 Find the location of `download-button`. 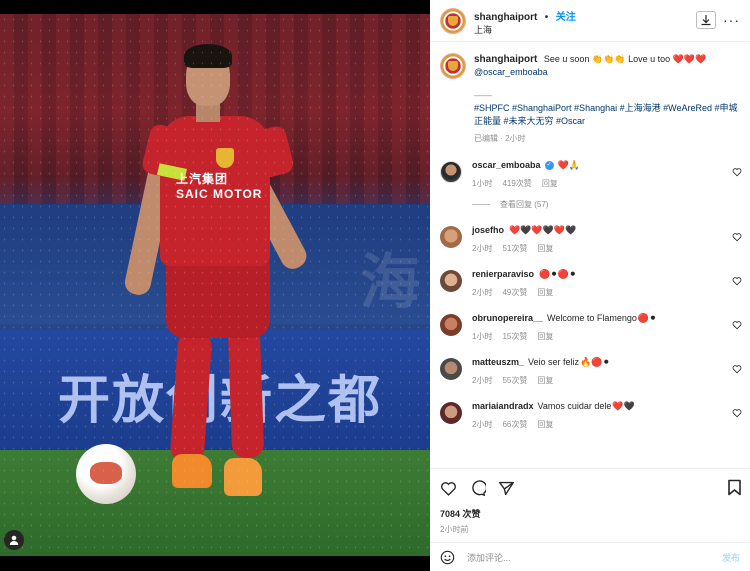

download-button is located at coordinates (706, 20).